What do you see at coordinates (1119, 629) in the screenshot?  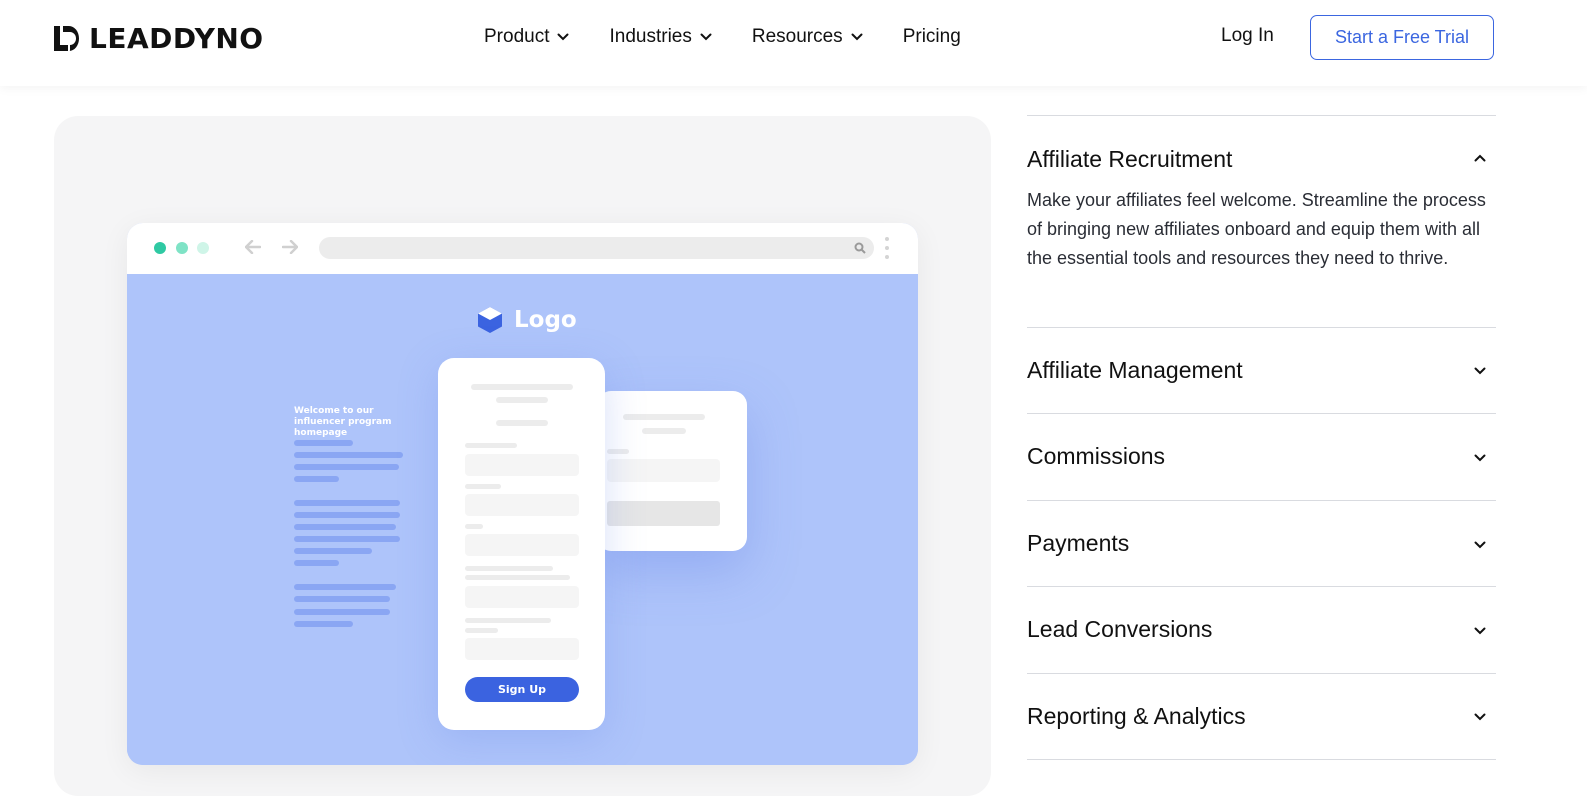 I see `accordion-title-lead-conversions: Lead Conversions` at bounding box center [1119, 629].